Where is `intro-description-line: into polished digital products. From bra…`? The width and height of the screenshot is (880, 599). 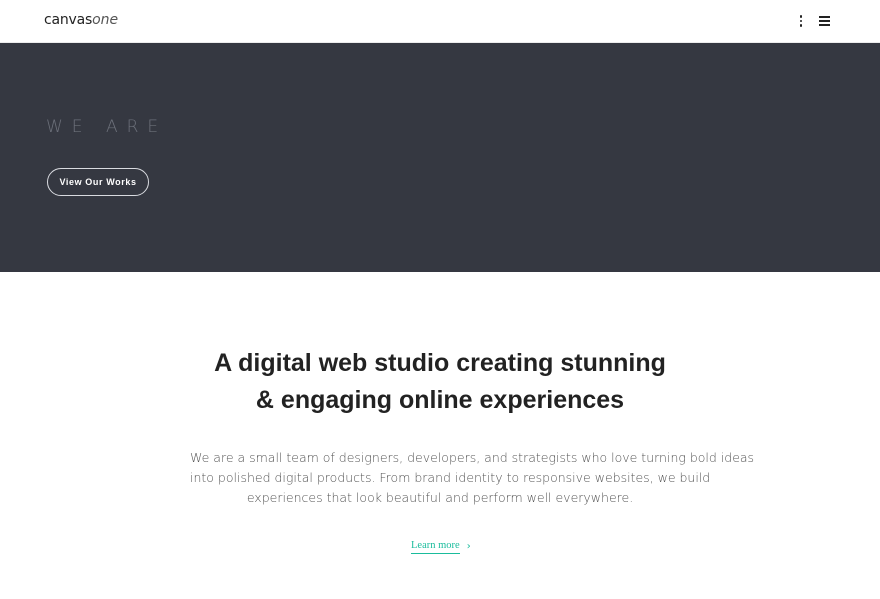 intro-description-line: into polished digital products. From bra… is located at coordinates (450, 477).